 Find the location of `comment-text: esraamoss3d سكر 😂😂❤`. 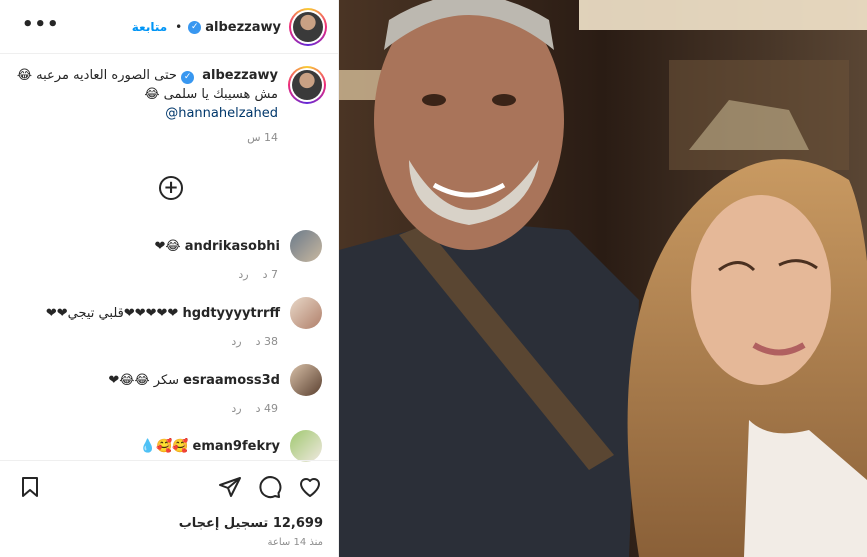

comment-text: esraamoss3d سكر 😂😂❤ is located at coordinates (194, 380).